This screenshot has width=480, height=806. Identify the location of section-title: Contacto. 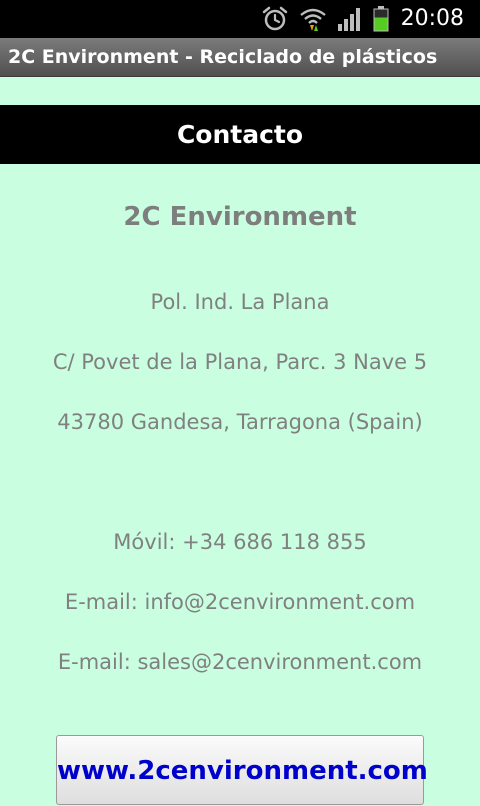
(240, 134).